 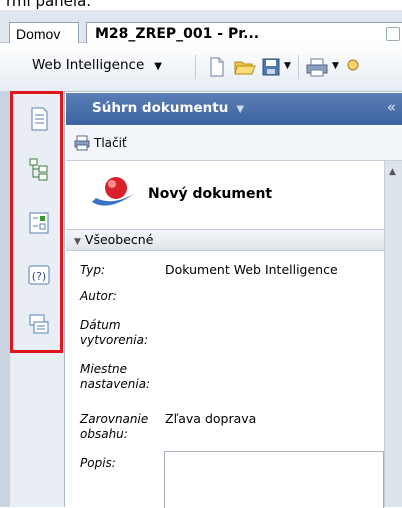 I want to click on save-dropdown-icon: ▼, so click(x=287, y=66).